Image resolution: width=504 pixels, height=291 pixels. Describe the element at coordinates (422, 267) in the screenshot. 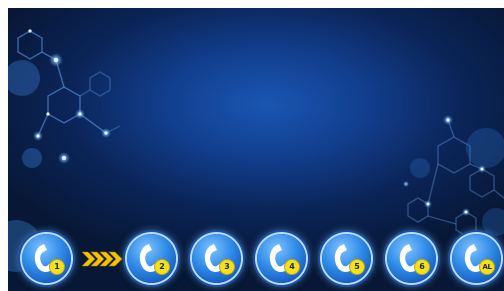

I see `button-number-badge: 6` at that location.